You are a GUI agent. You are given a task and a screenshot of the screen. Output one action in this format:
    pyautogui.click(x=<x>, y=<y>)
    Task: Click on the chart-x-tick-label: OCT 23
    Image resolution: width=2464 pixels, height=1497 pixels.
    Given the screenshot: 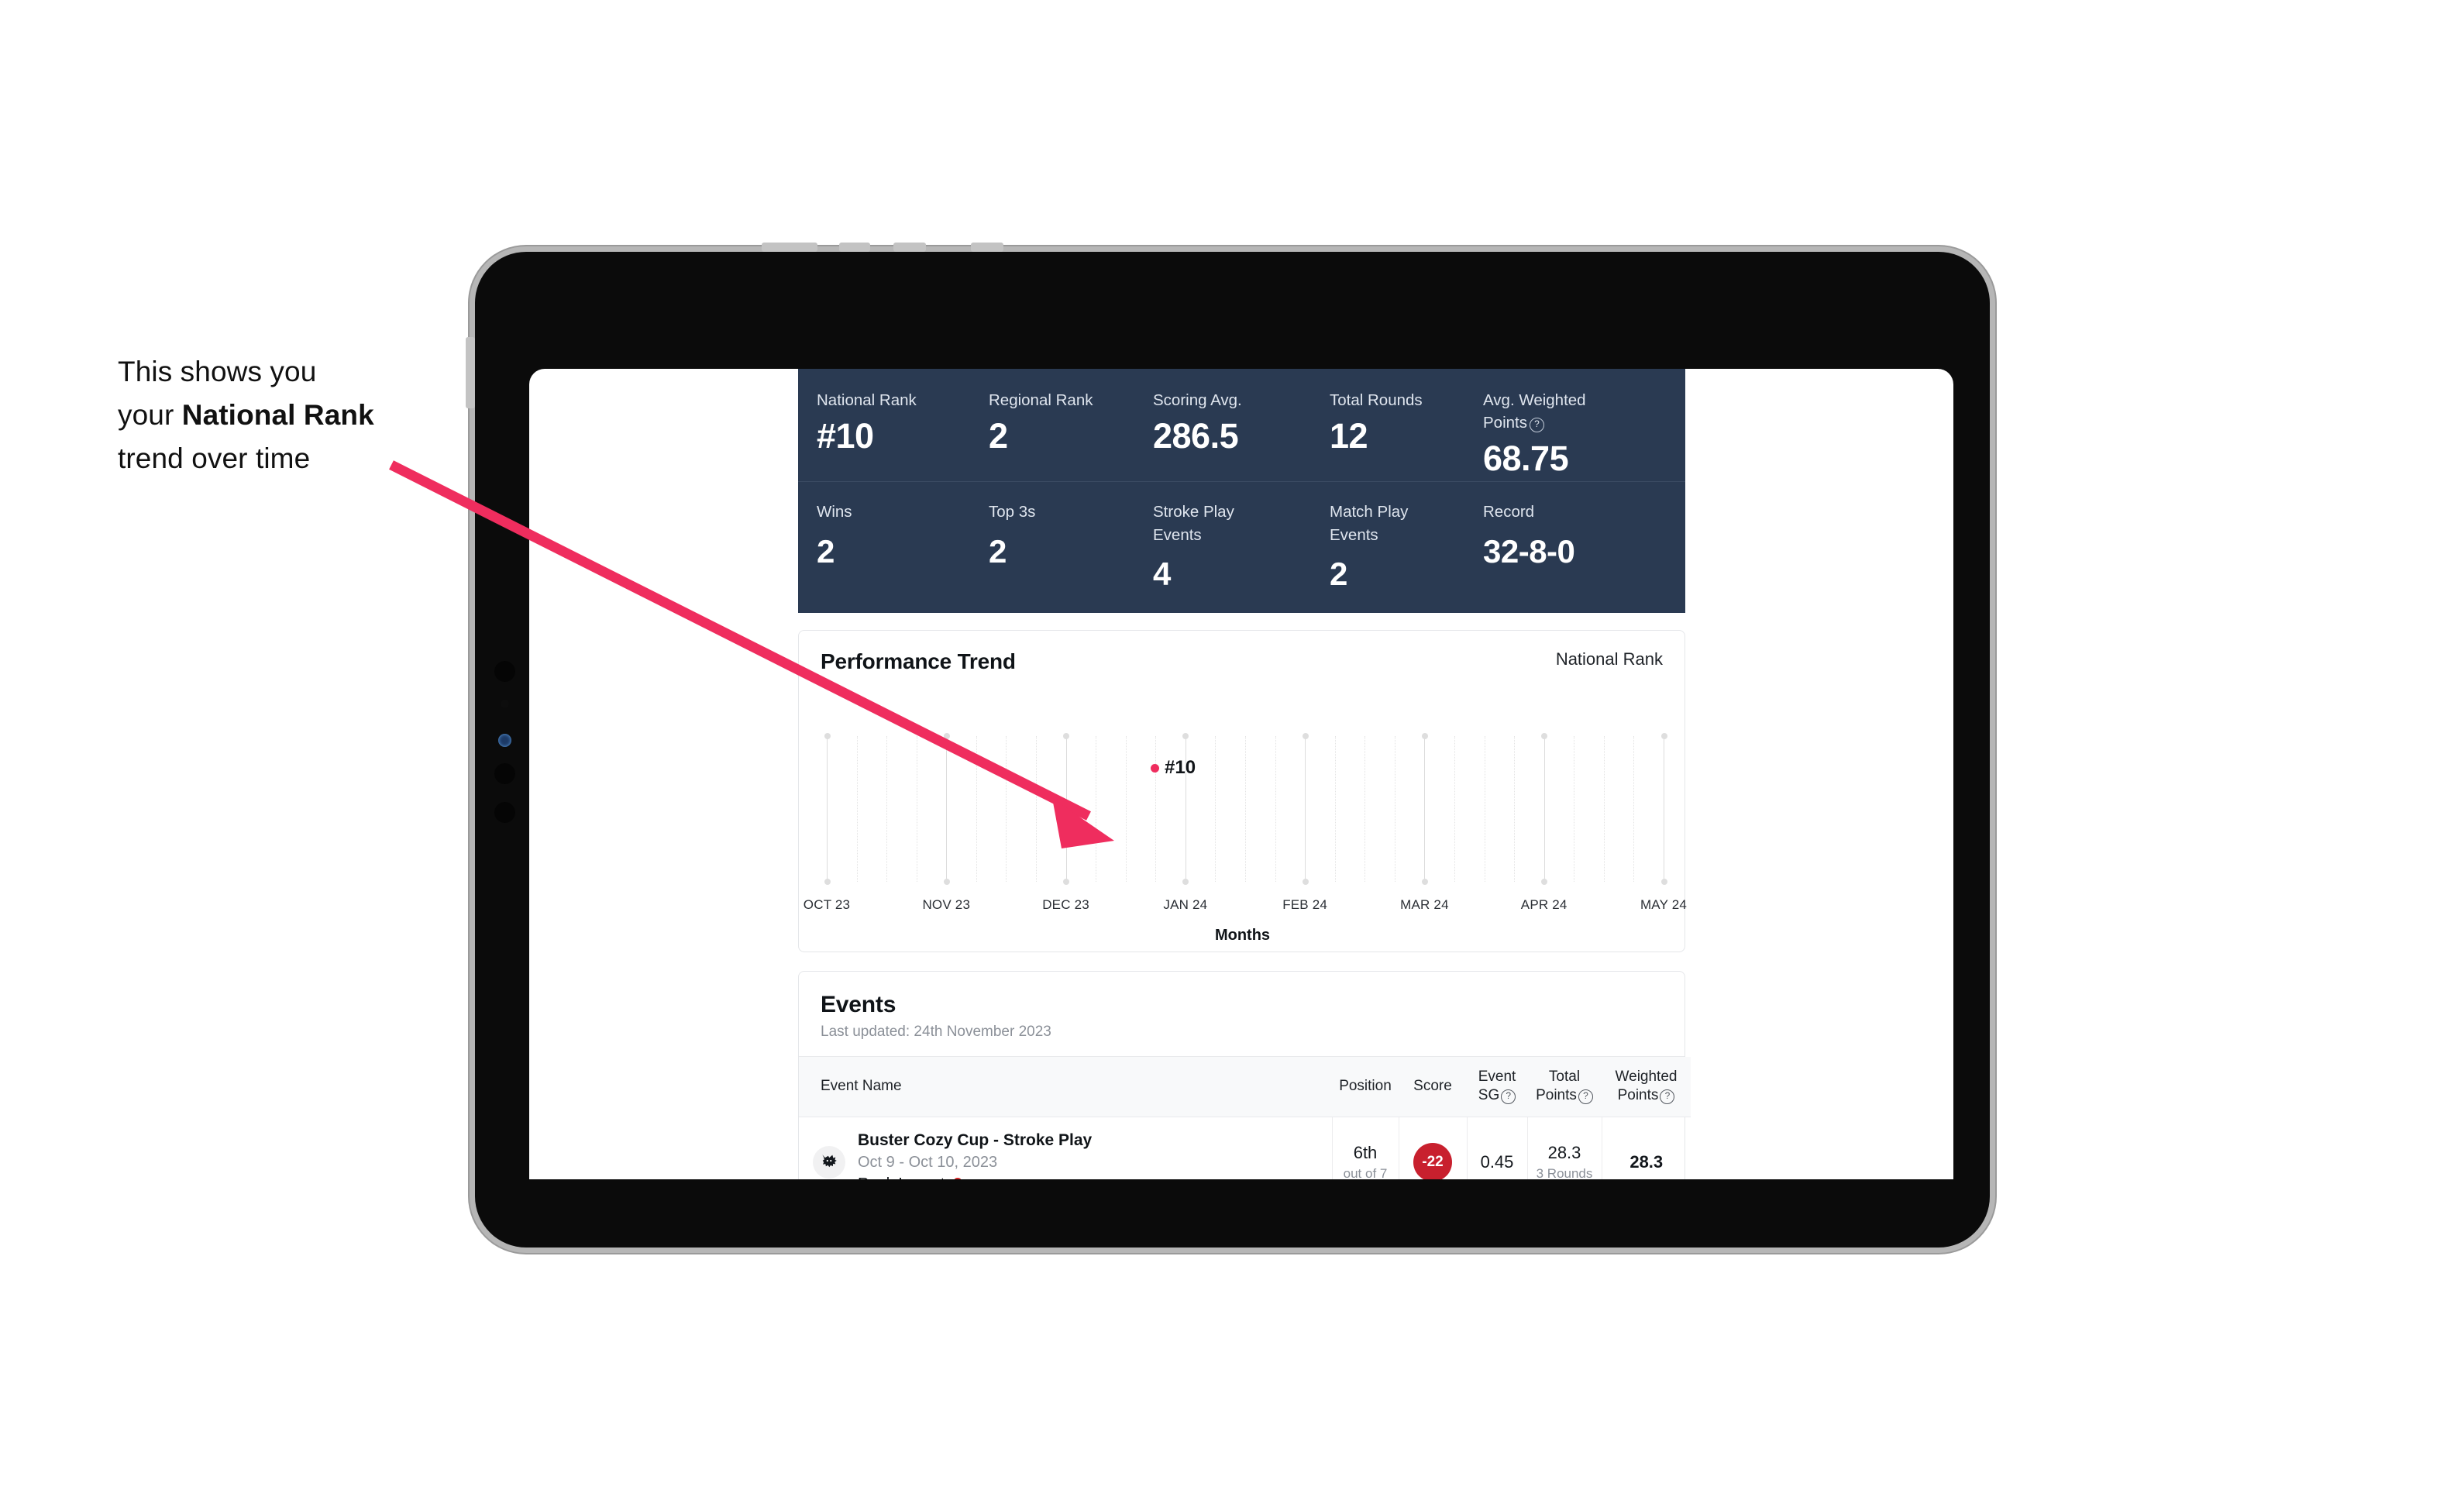 What is the action you would take?
    pyautogui.click(x=827, y=904)
    